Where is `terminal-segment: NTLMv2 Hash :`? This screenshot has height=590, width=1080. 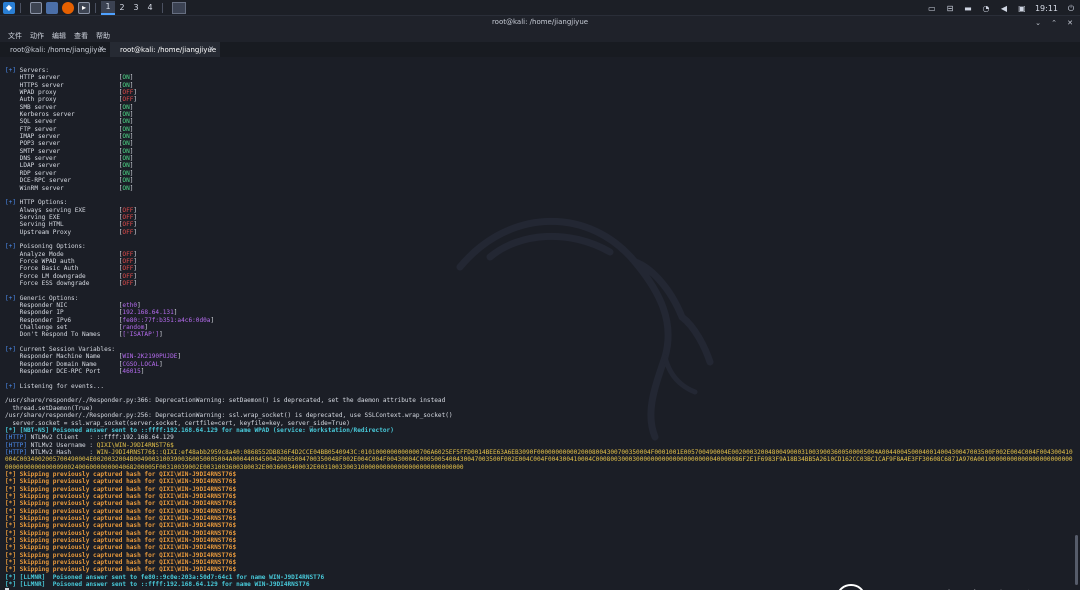
terminal-segment: NTLMv2 Hash : is located at coordinates (62, 452).